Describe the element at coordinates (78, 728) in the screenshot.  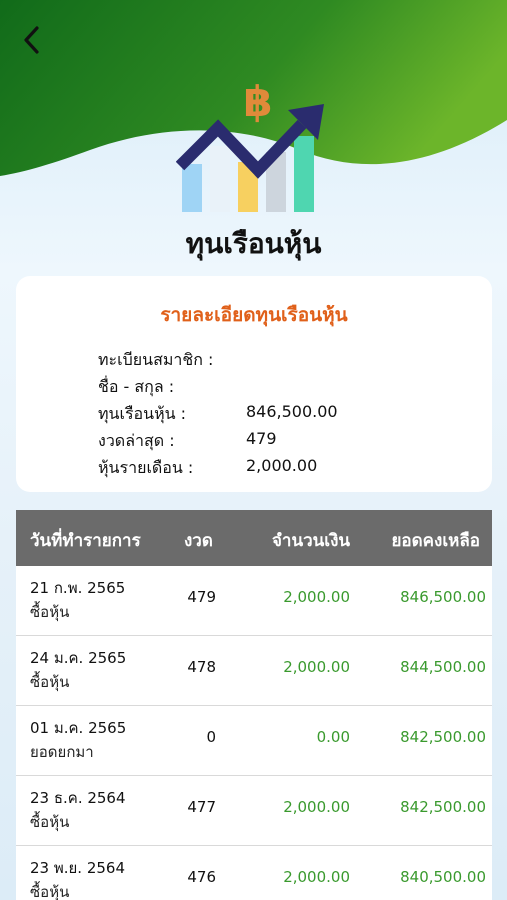
I see `row-date: 01 ม.ค. 2565` at that location.